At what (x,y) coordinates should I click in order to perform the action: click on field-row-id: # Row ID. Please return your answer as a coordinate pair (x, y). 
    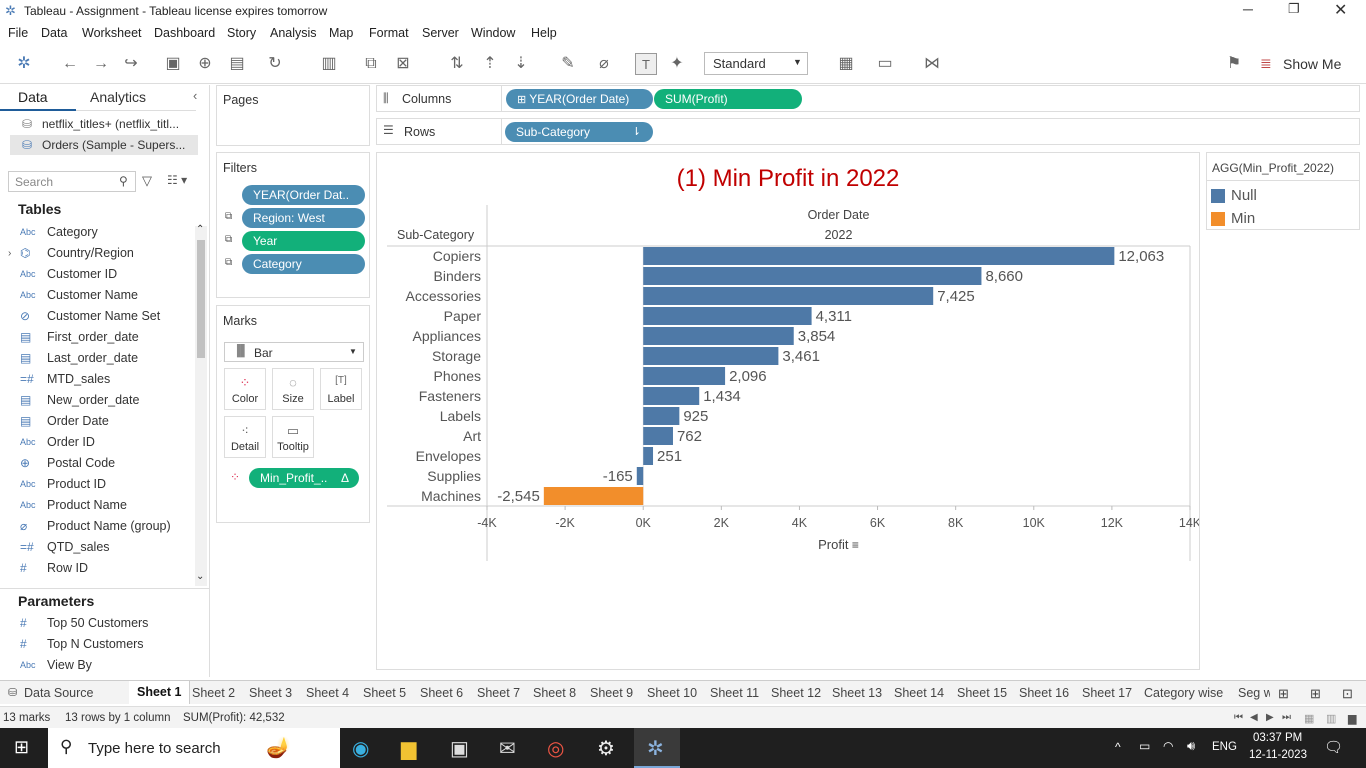
    Looking at the image, I should click on (97, 568).